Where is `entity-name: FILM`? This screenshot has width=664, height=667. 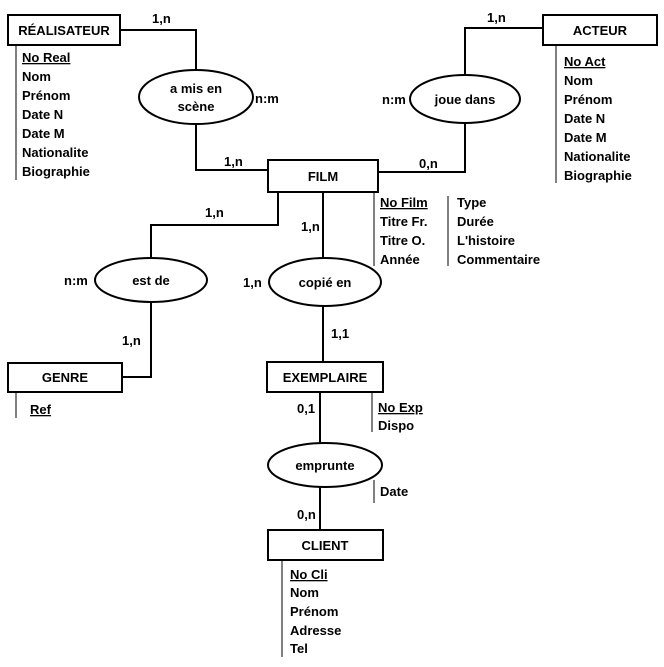 entity-name: FILM is located at coordinates (323, 176).